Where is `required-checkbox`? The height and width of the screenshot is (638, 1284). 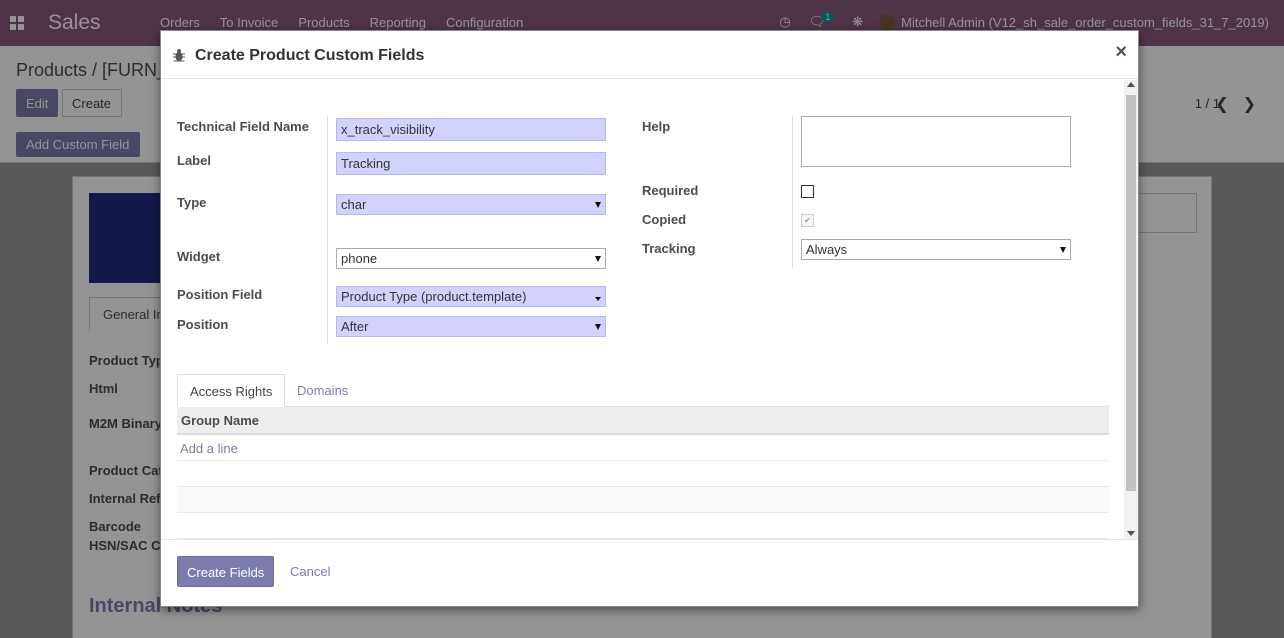 required-checkbox is located at coordinates (807, 191).